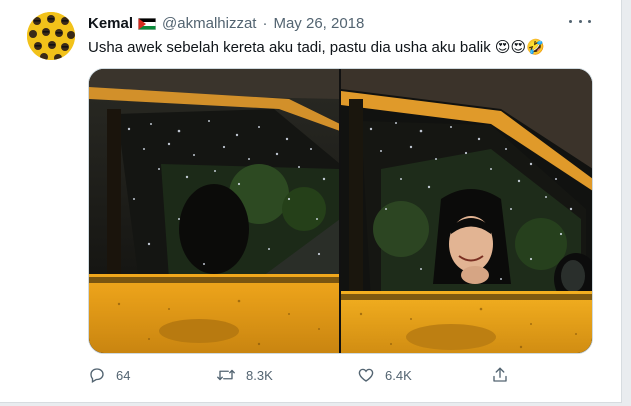 The height and width of the screenshot is (406, 631). I want to click on palestine-flag-icon, so click(147, 23).